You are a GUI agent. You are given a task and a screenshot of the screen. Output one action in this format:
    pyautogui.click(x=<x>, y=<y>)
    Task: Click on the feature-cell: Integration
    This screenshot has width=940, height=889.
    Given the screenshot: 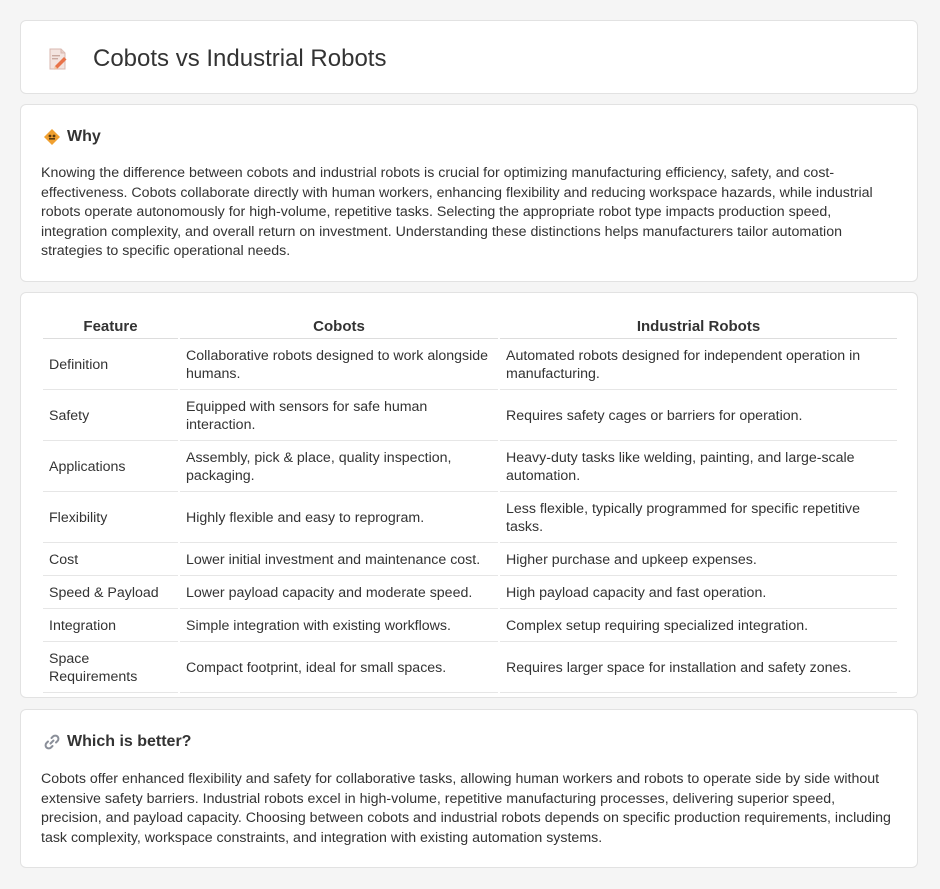 What is the action you would take?
    pyautogui.click(x=110, y=626)
    